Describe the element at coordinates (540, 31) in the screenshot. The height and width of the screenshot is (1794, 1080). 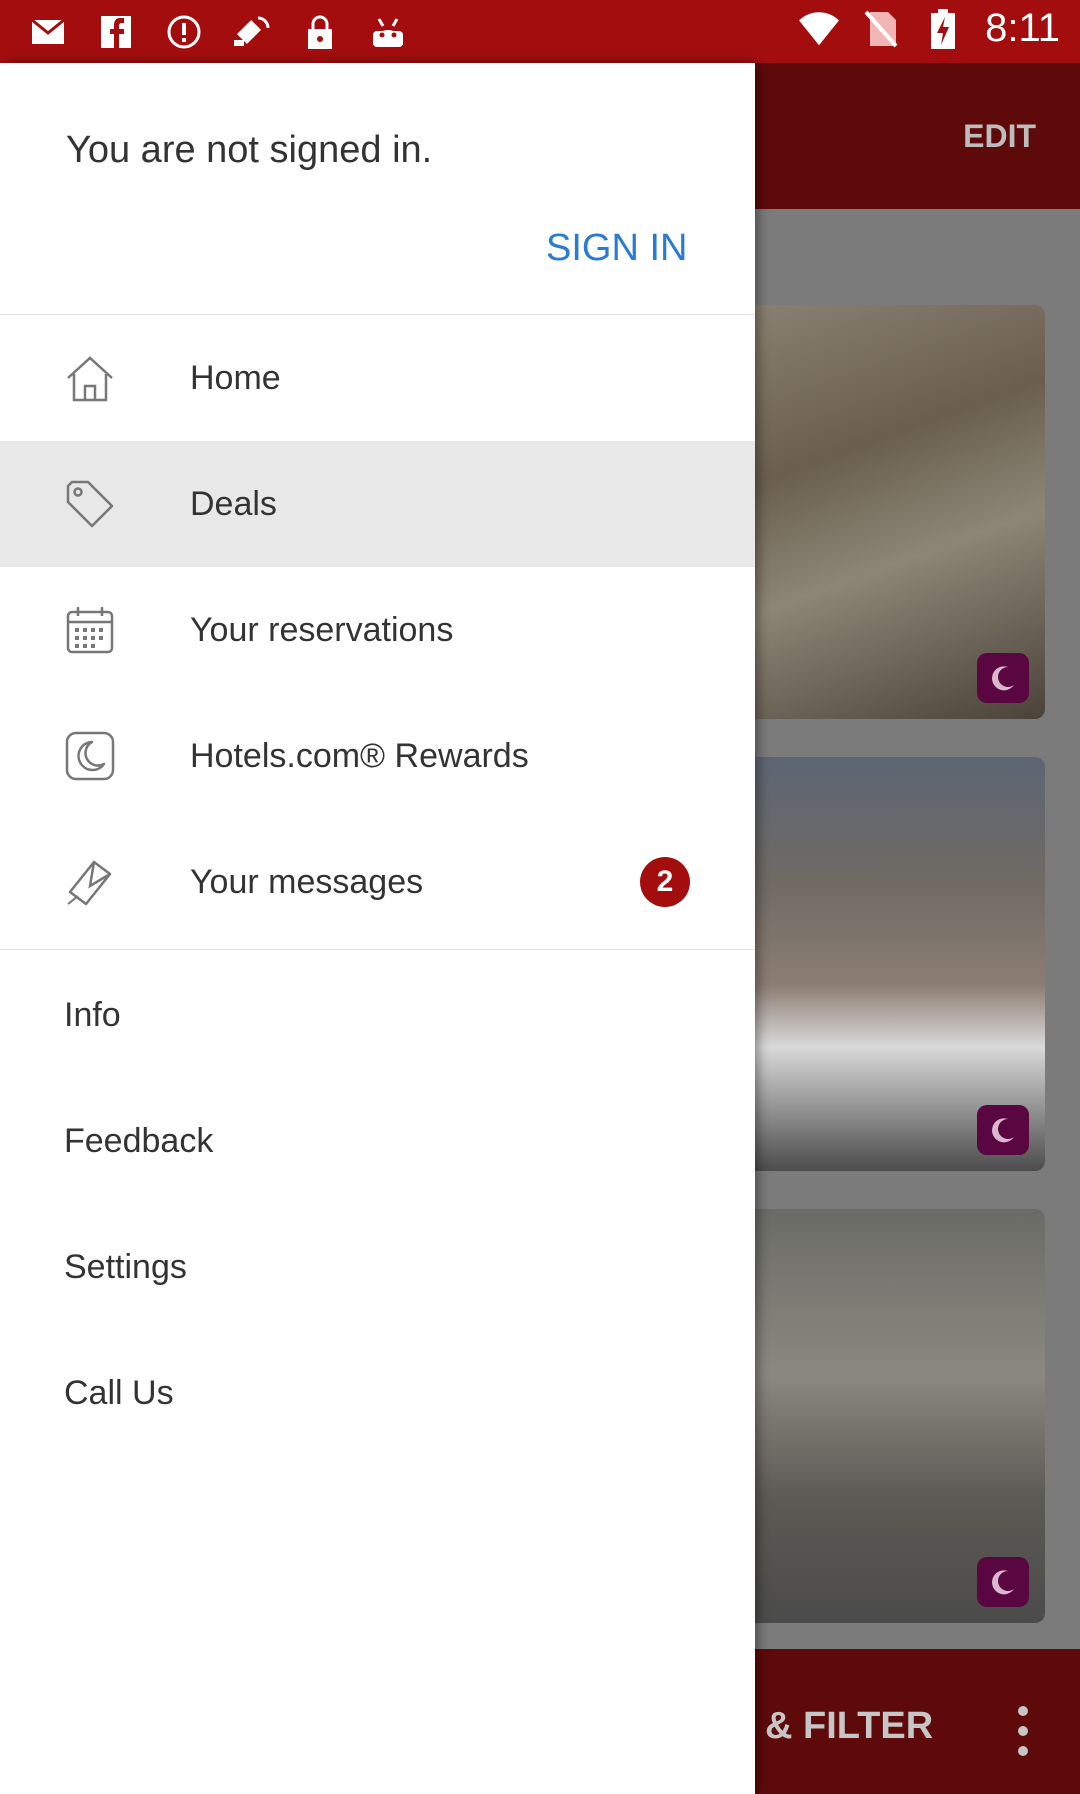
I see `status-bar: 8:11` at that location.